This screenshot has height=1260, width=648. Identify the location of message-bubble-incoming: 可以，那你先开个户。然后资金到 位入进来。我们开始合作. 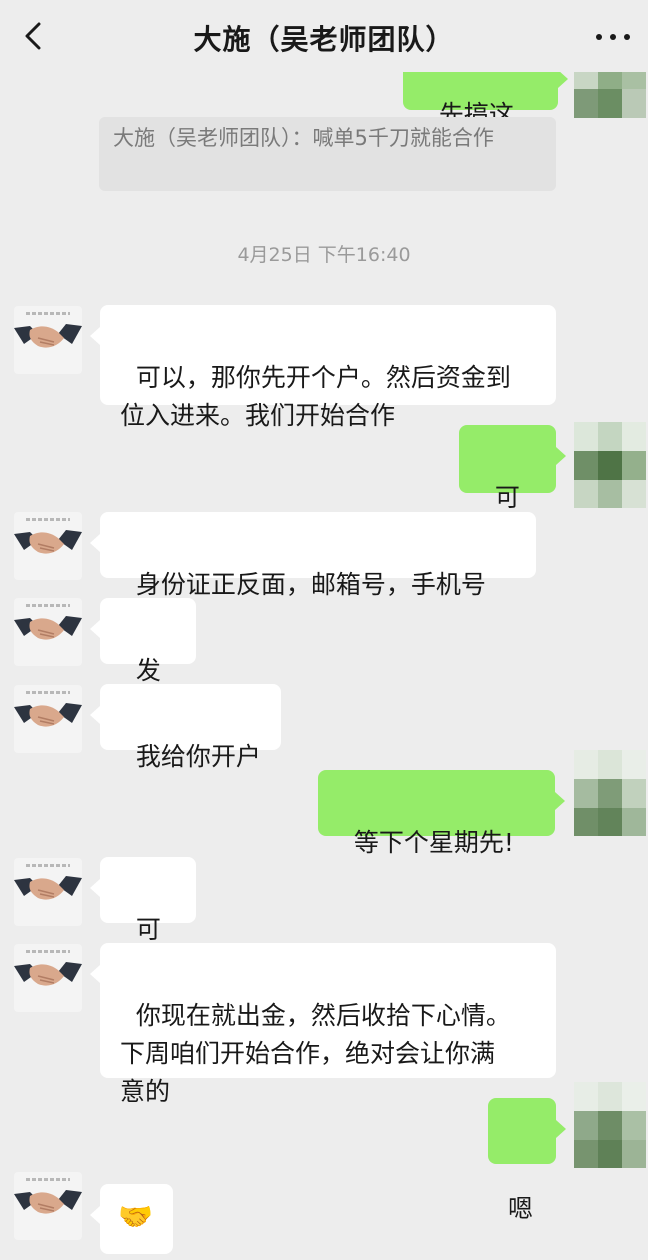
(323, 367).